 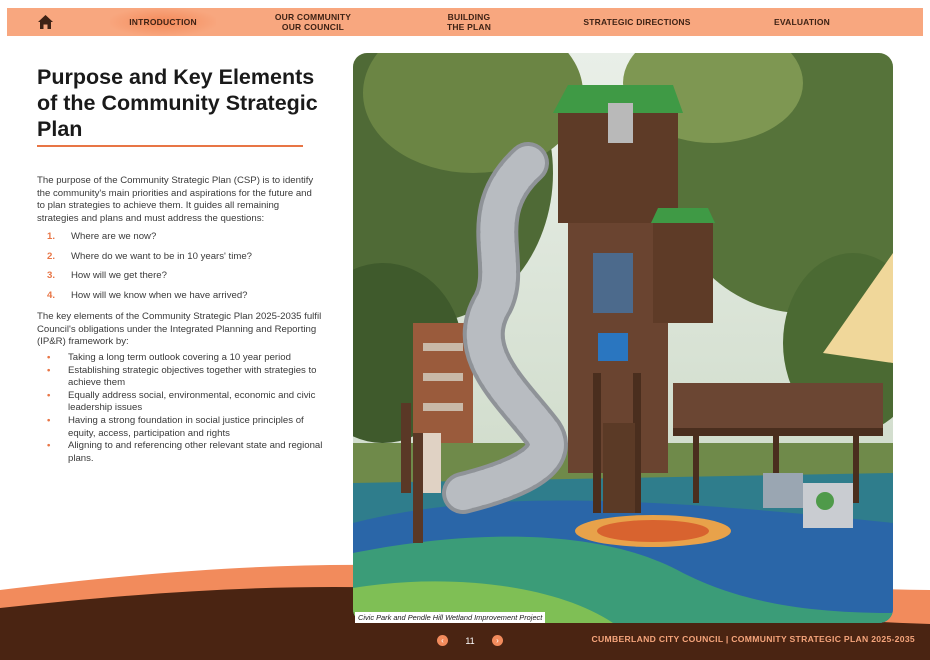 I want to click on list-item: 4. How will we know when we have arrived?, so click(x=149, y=300).